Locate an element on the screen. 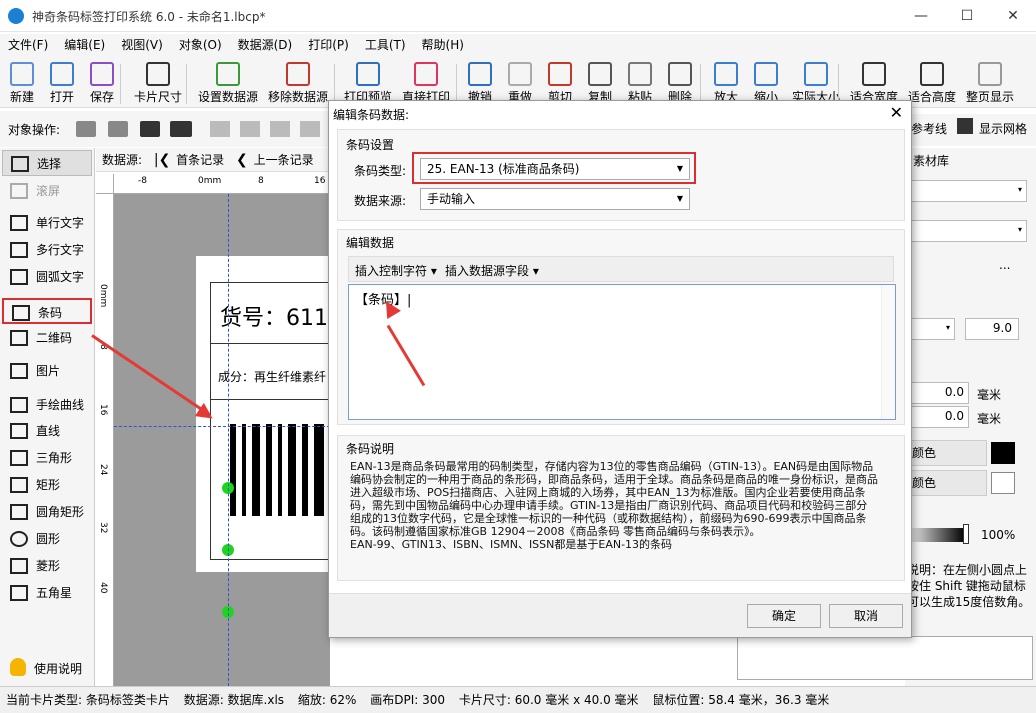 This screenshot has height=713, width=1036. opacity-slider-thumb is located at coordinates (966, 534).